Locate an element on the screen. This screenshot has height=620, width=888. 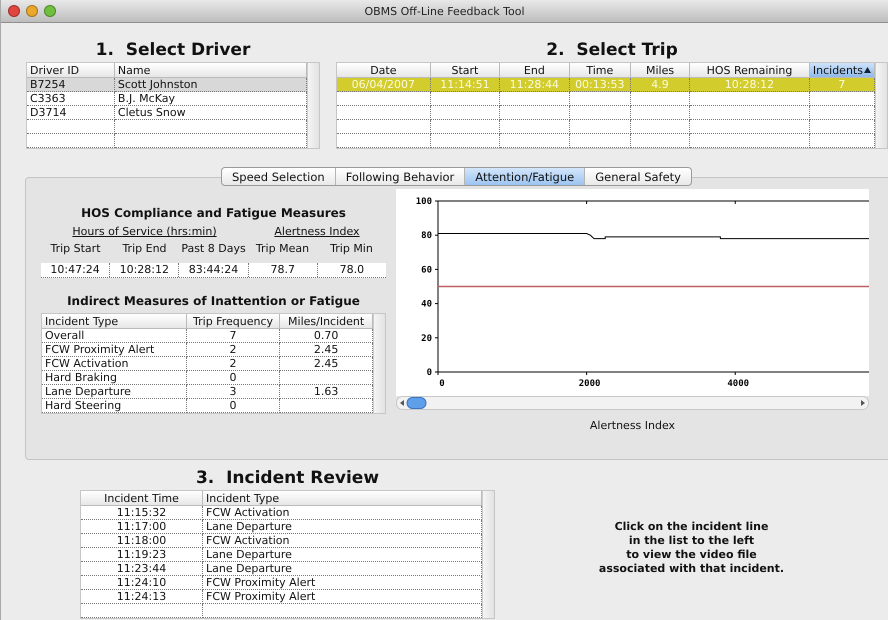
y-tick-label: 40 is located at coordinates (426, 305).